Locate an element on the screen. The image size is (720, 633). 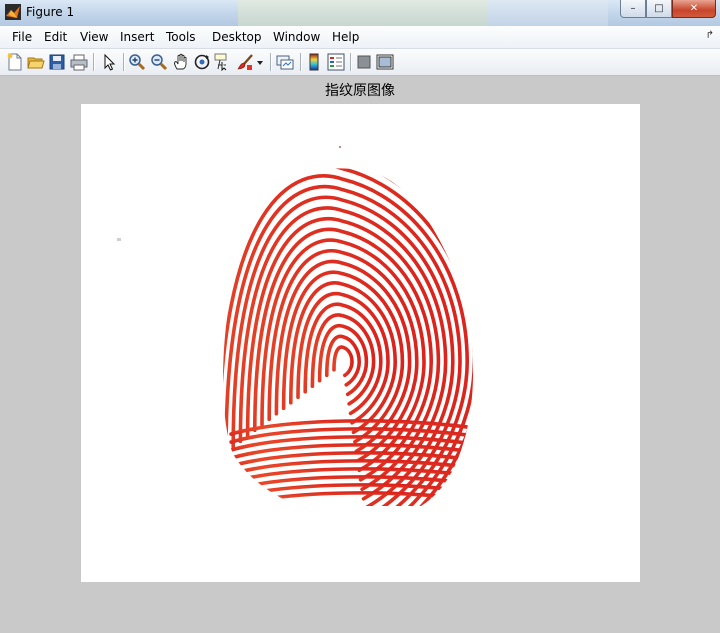
figure-toolbar is located at coordinates (360, 62).